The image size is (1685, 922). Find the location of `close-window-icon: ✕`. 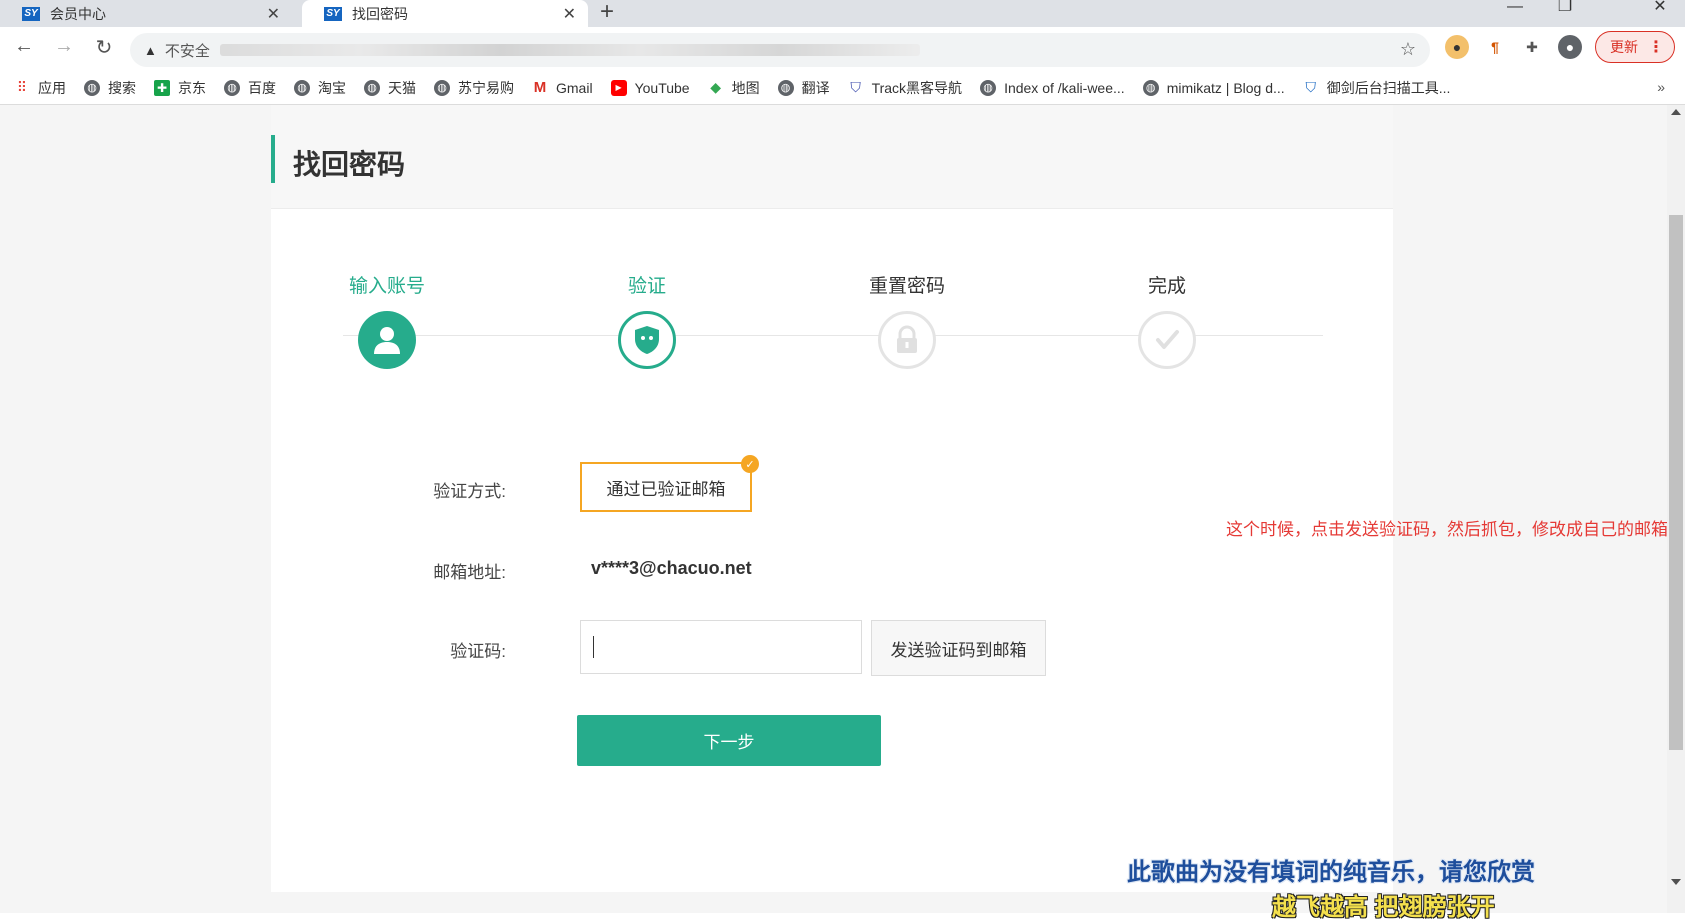

close-window-icon: ✕ is located at coordinates (1660, 13).